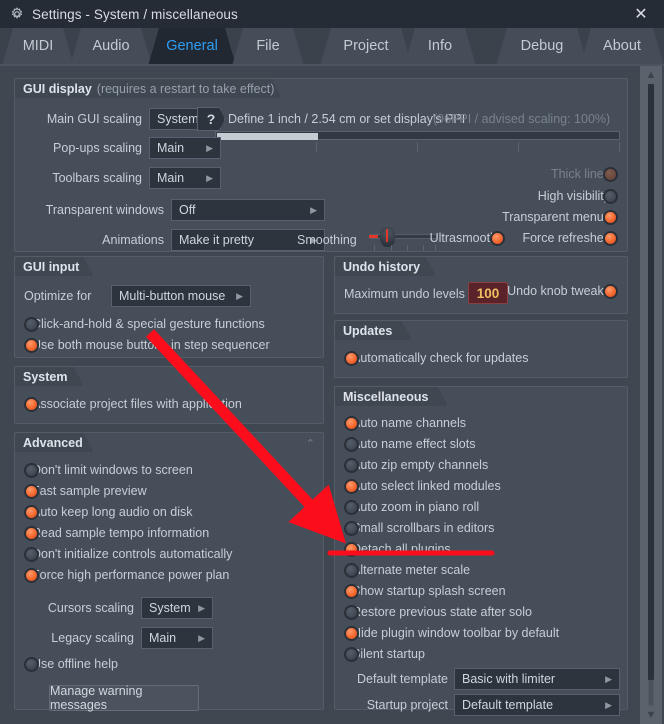 Image resolution: width=664 pixels, height=724 pixels. I want to click on toggle-hide-plugin-toolbar: Hide plugin window toolbar by default, so click(451, 633).